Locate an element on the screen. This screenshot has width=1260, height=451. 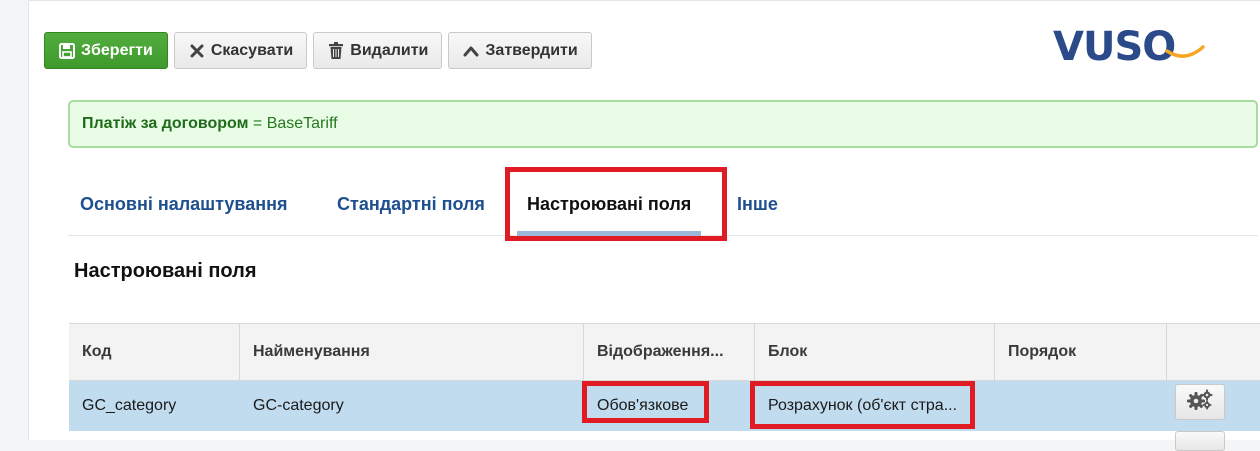
floppy-disk-icon is located at coordinates (67, 51).